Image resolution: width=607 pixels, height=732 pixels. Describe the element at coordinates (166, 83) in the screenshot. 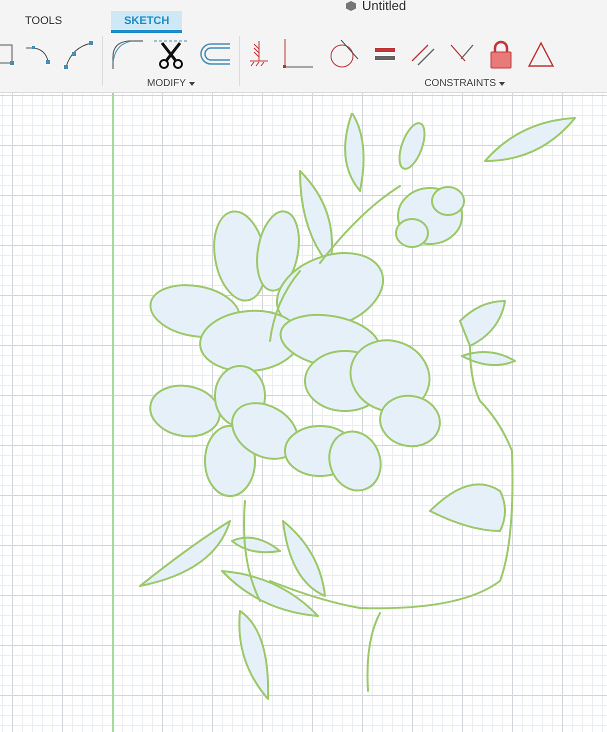

I see `toolbar-group-label: MODIFY` at that location.